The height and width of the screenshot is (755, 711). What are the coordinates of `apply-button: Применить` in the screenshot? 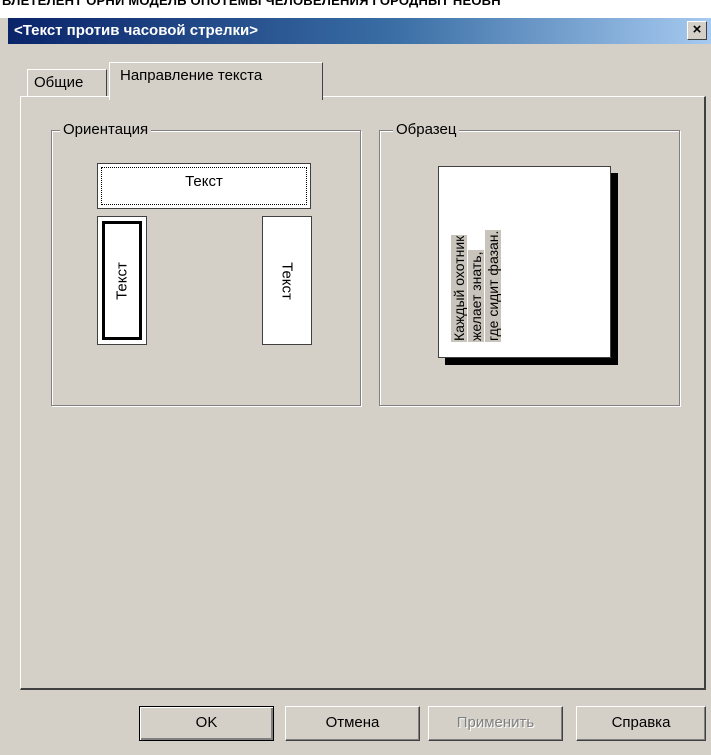 It's located at (495, 723).